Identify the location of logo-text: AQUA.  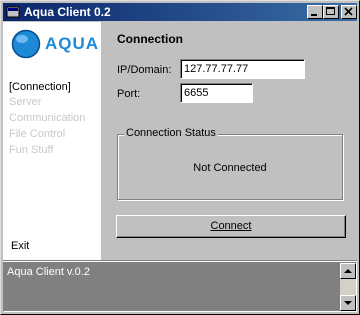
(72, 43).